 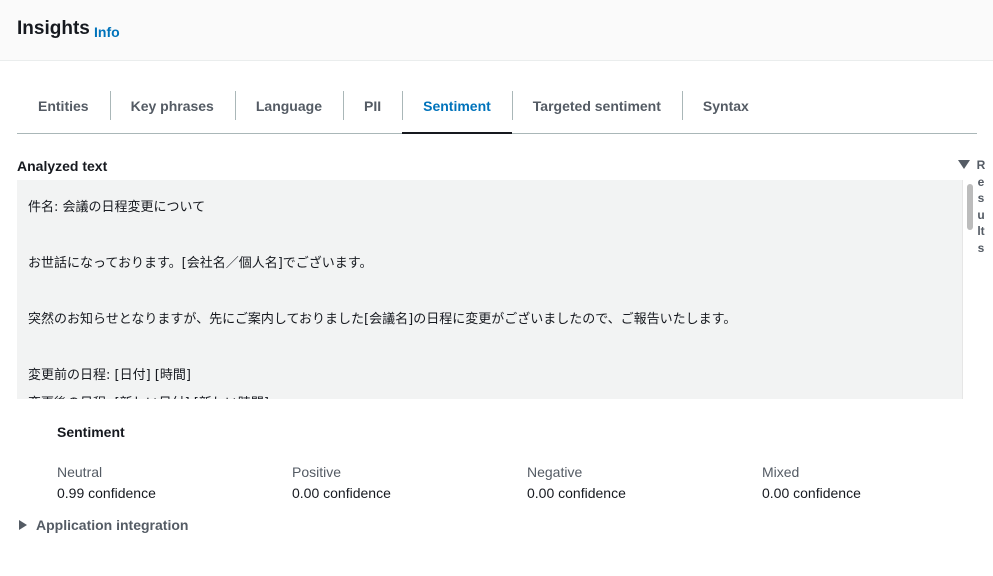 I want to click on tab-key-phrases: Key phrases, so click(x=172, y=106).